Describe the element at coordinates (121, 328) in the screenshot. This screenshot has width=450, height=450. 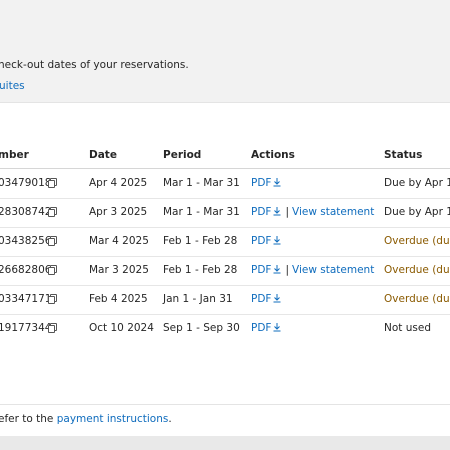
I see `invoice-date: Oct 10 2024` at that location.